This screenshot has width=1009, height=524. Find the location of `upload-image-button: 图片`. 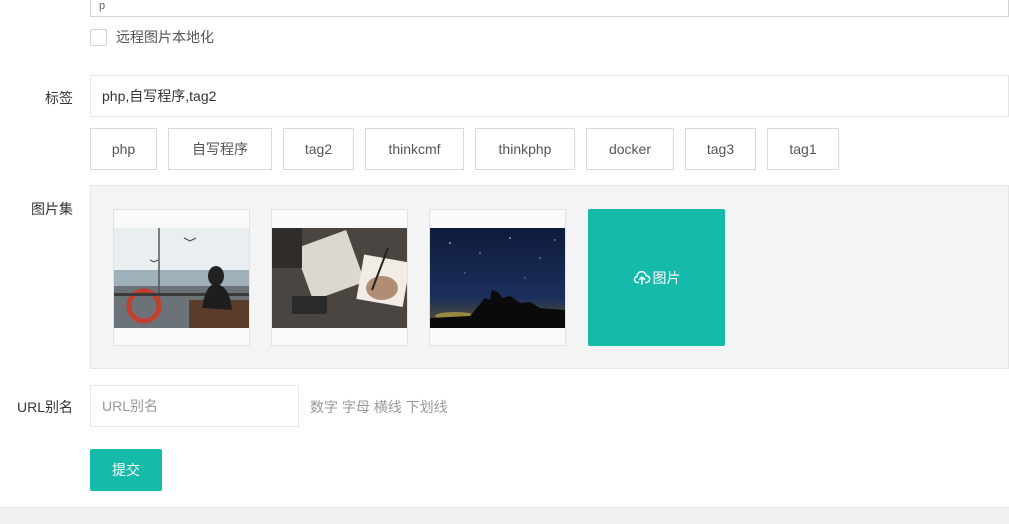

upload-image-button: 图片 is located at coordinates (656, 277).